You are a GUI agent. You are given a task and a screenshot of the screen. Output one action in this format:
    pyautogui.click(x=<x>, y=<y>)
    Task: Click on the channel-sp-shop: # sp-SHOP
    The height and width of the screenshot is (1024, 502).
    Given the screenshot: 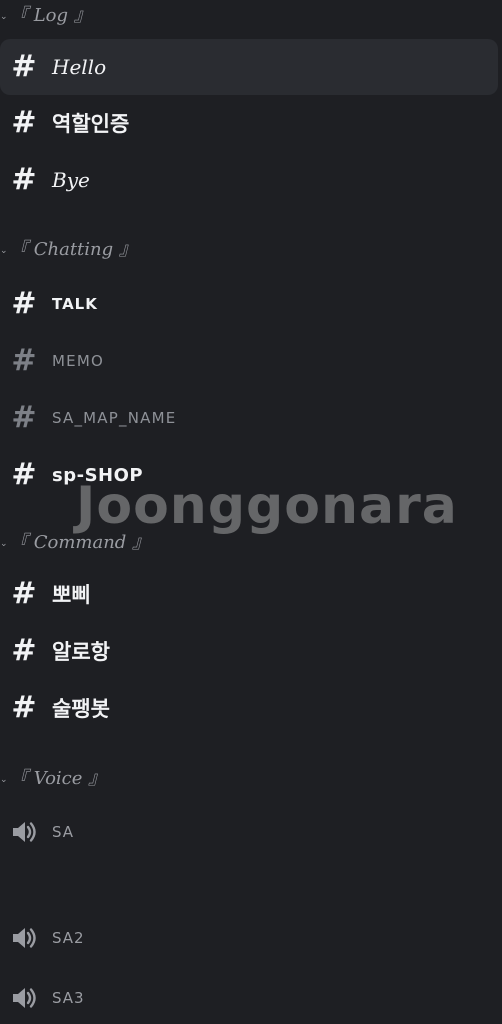 What is the action you would take?
    pyautogui.click(x=251, y=475)
    